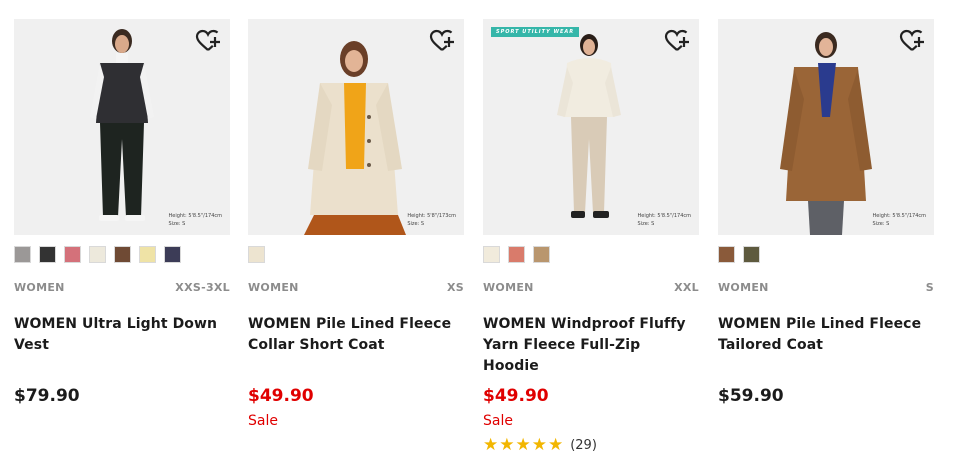 The image size is (960, 470). I want to click on product-meta: WOMEN S, so click(826, 288).